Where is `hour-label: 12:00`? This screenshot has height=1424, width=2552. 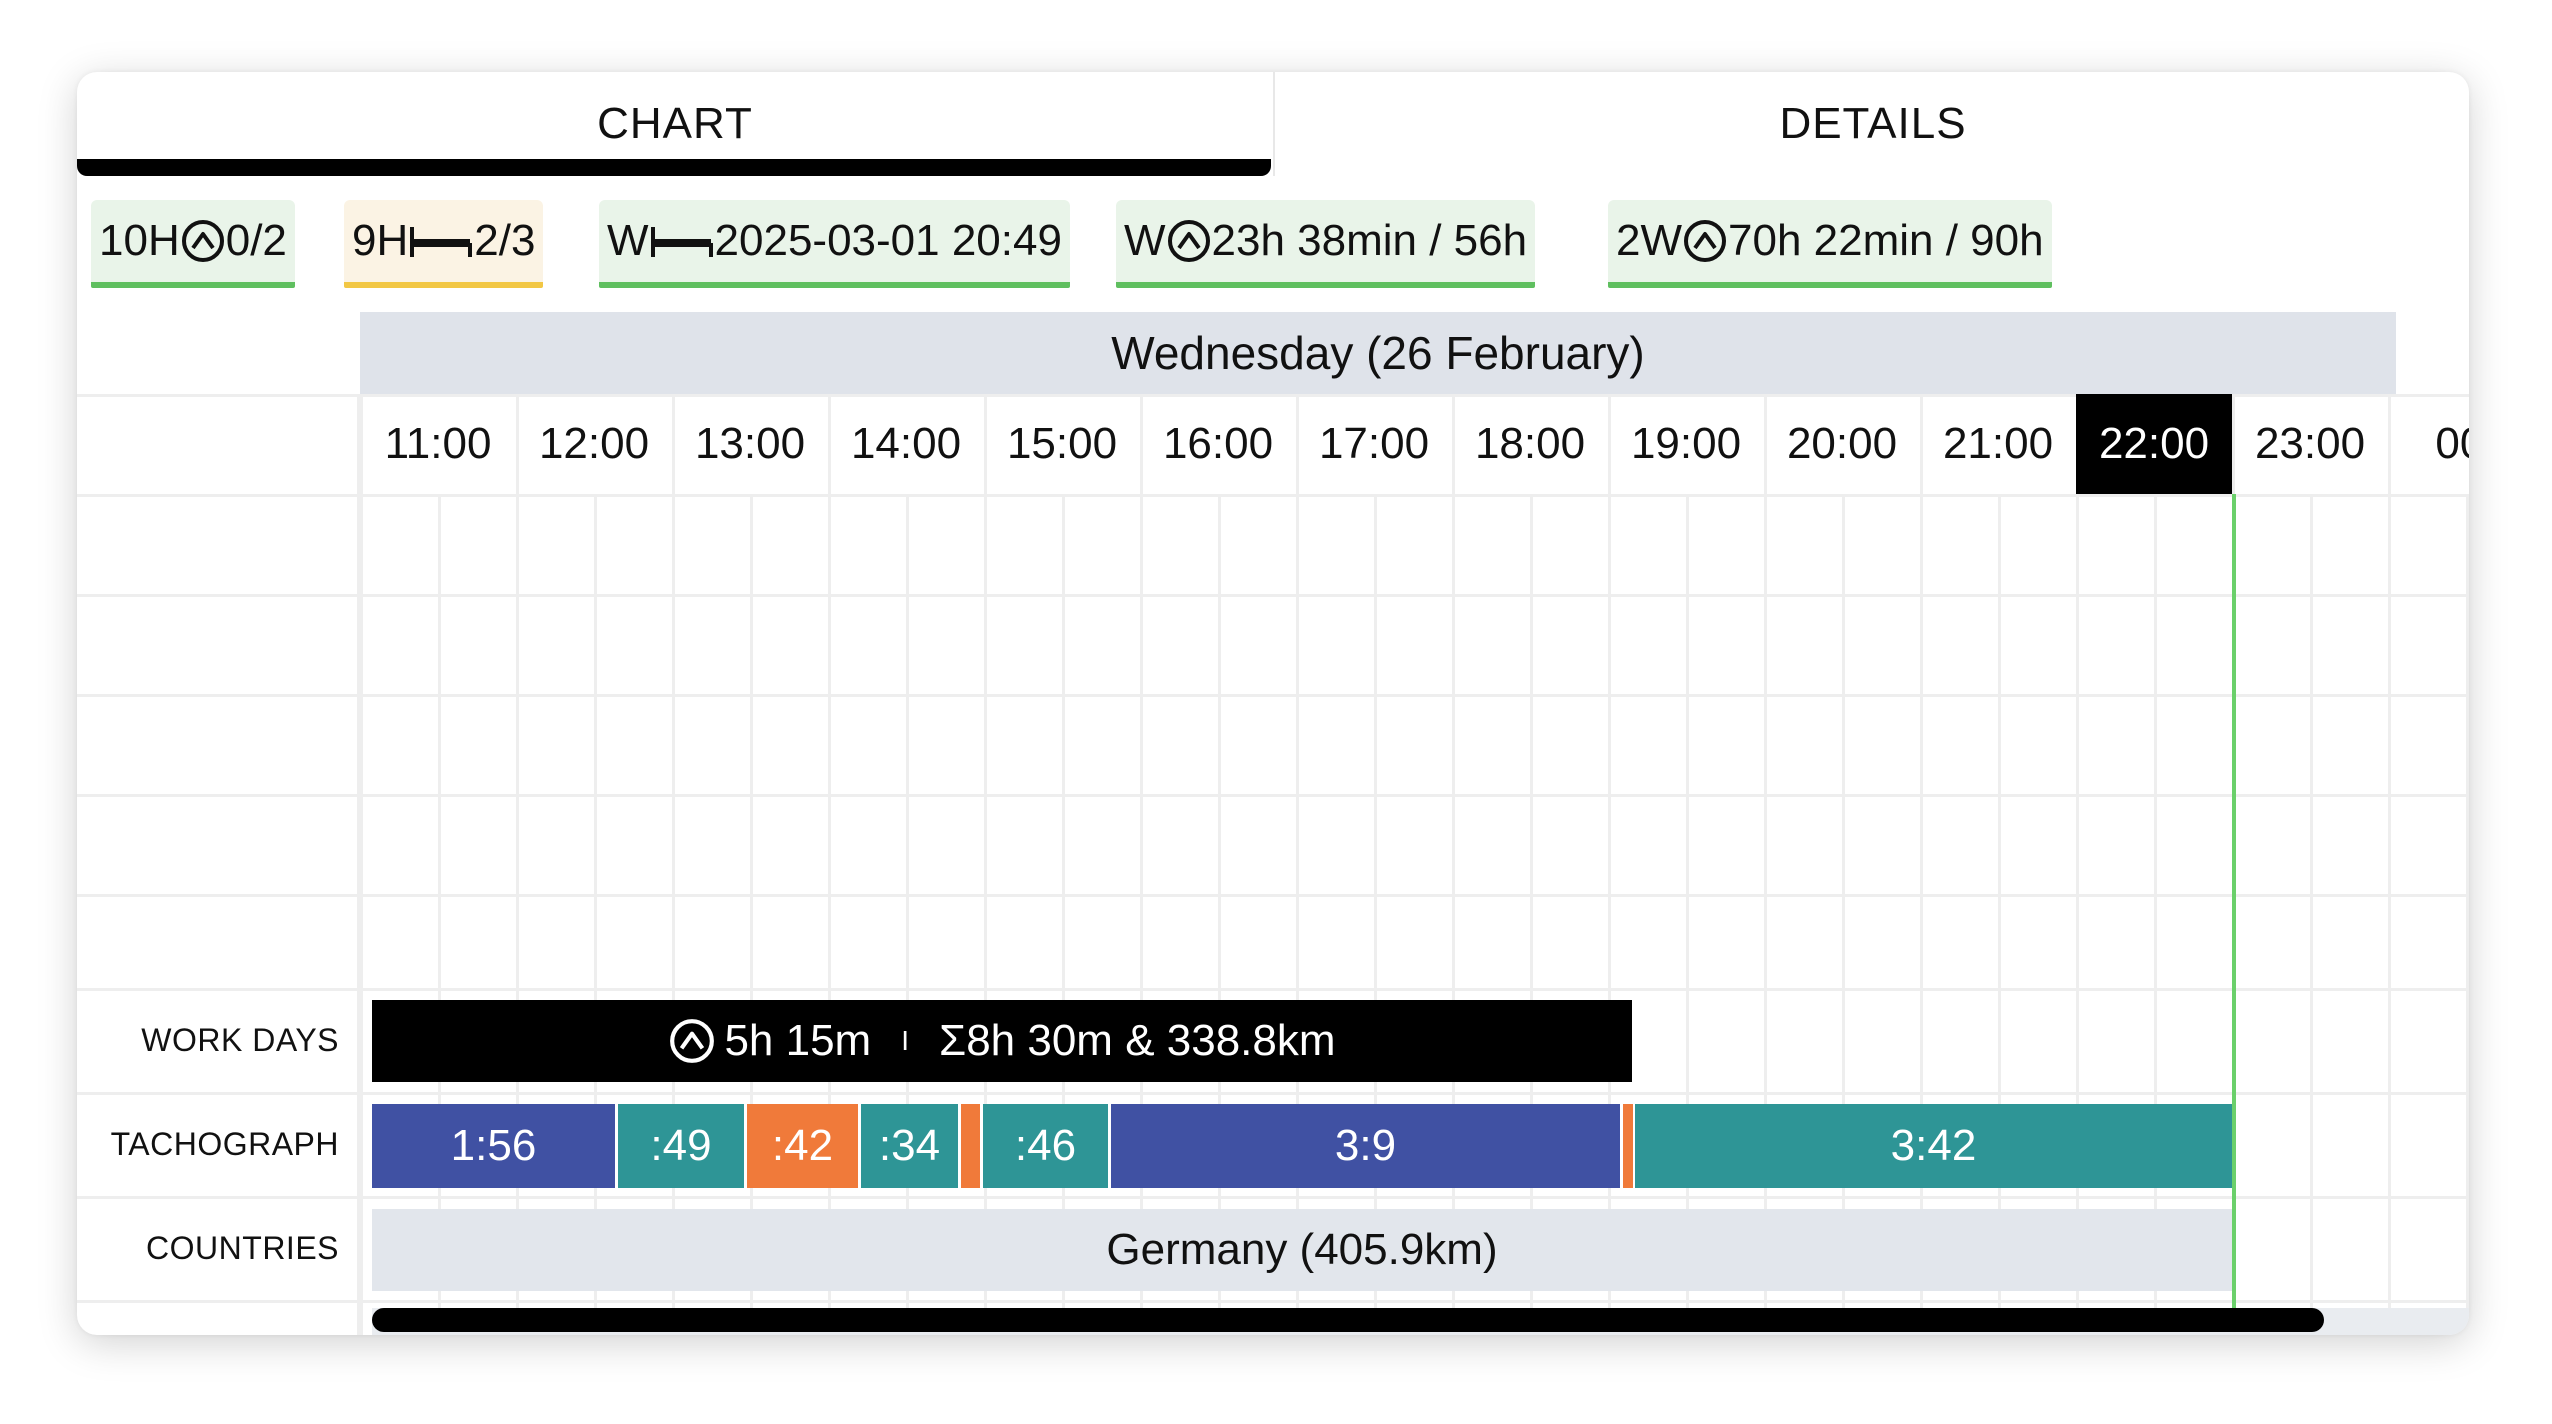
hour-label: 12:00 is located at coordinates (594, 443).